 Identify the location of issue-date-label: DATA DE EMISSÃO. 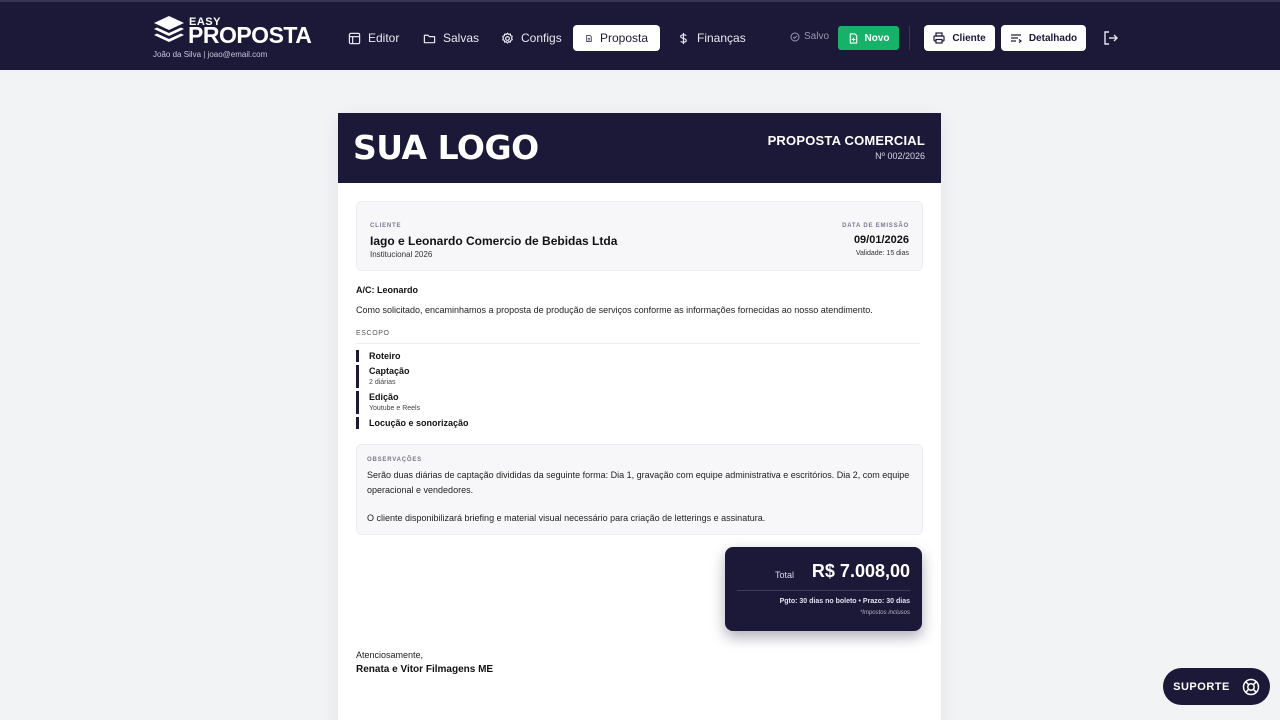
(875, 226).